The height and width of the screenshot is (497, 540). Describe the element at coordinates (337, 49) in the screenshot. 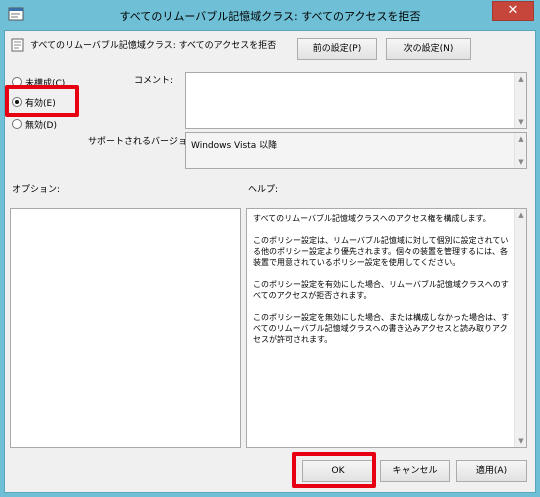

I see `previous-setting-button: 前の設定(P)` at that location.